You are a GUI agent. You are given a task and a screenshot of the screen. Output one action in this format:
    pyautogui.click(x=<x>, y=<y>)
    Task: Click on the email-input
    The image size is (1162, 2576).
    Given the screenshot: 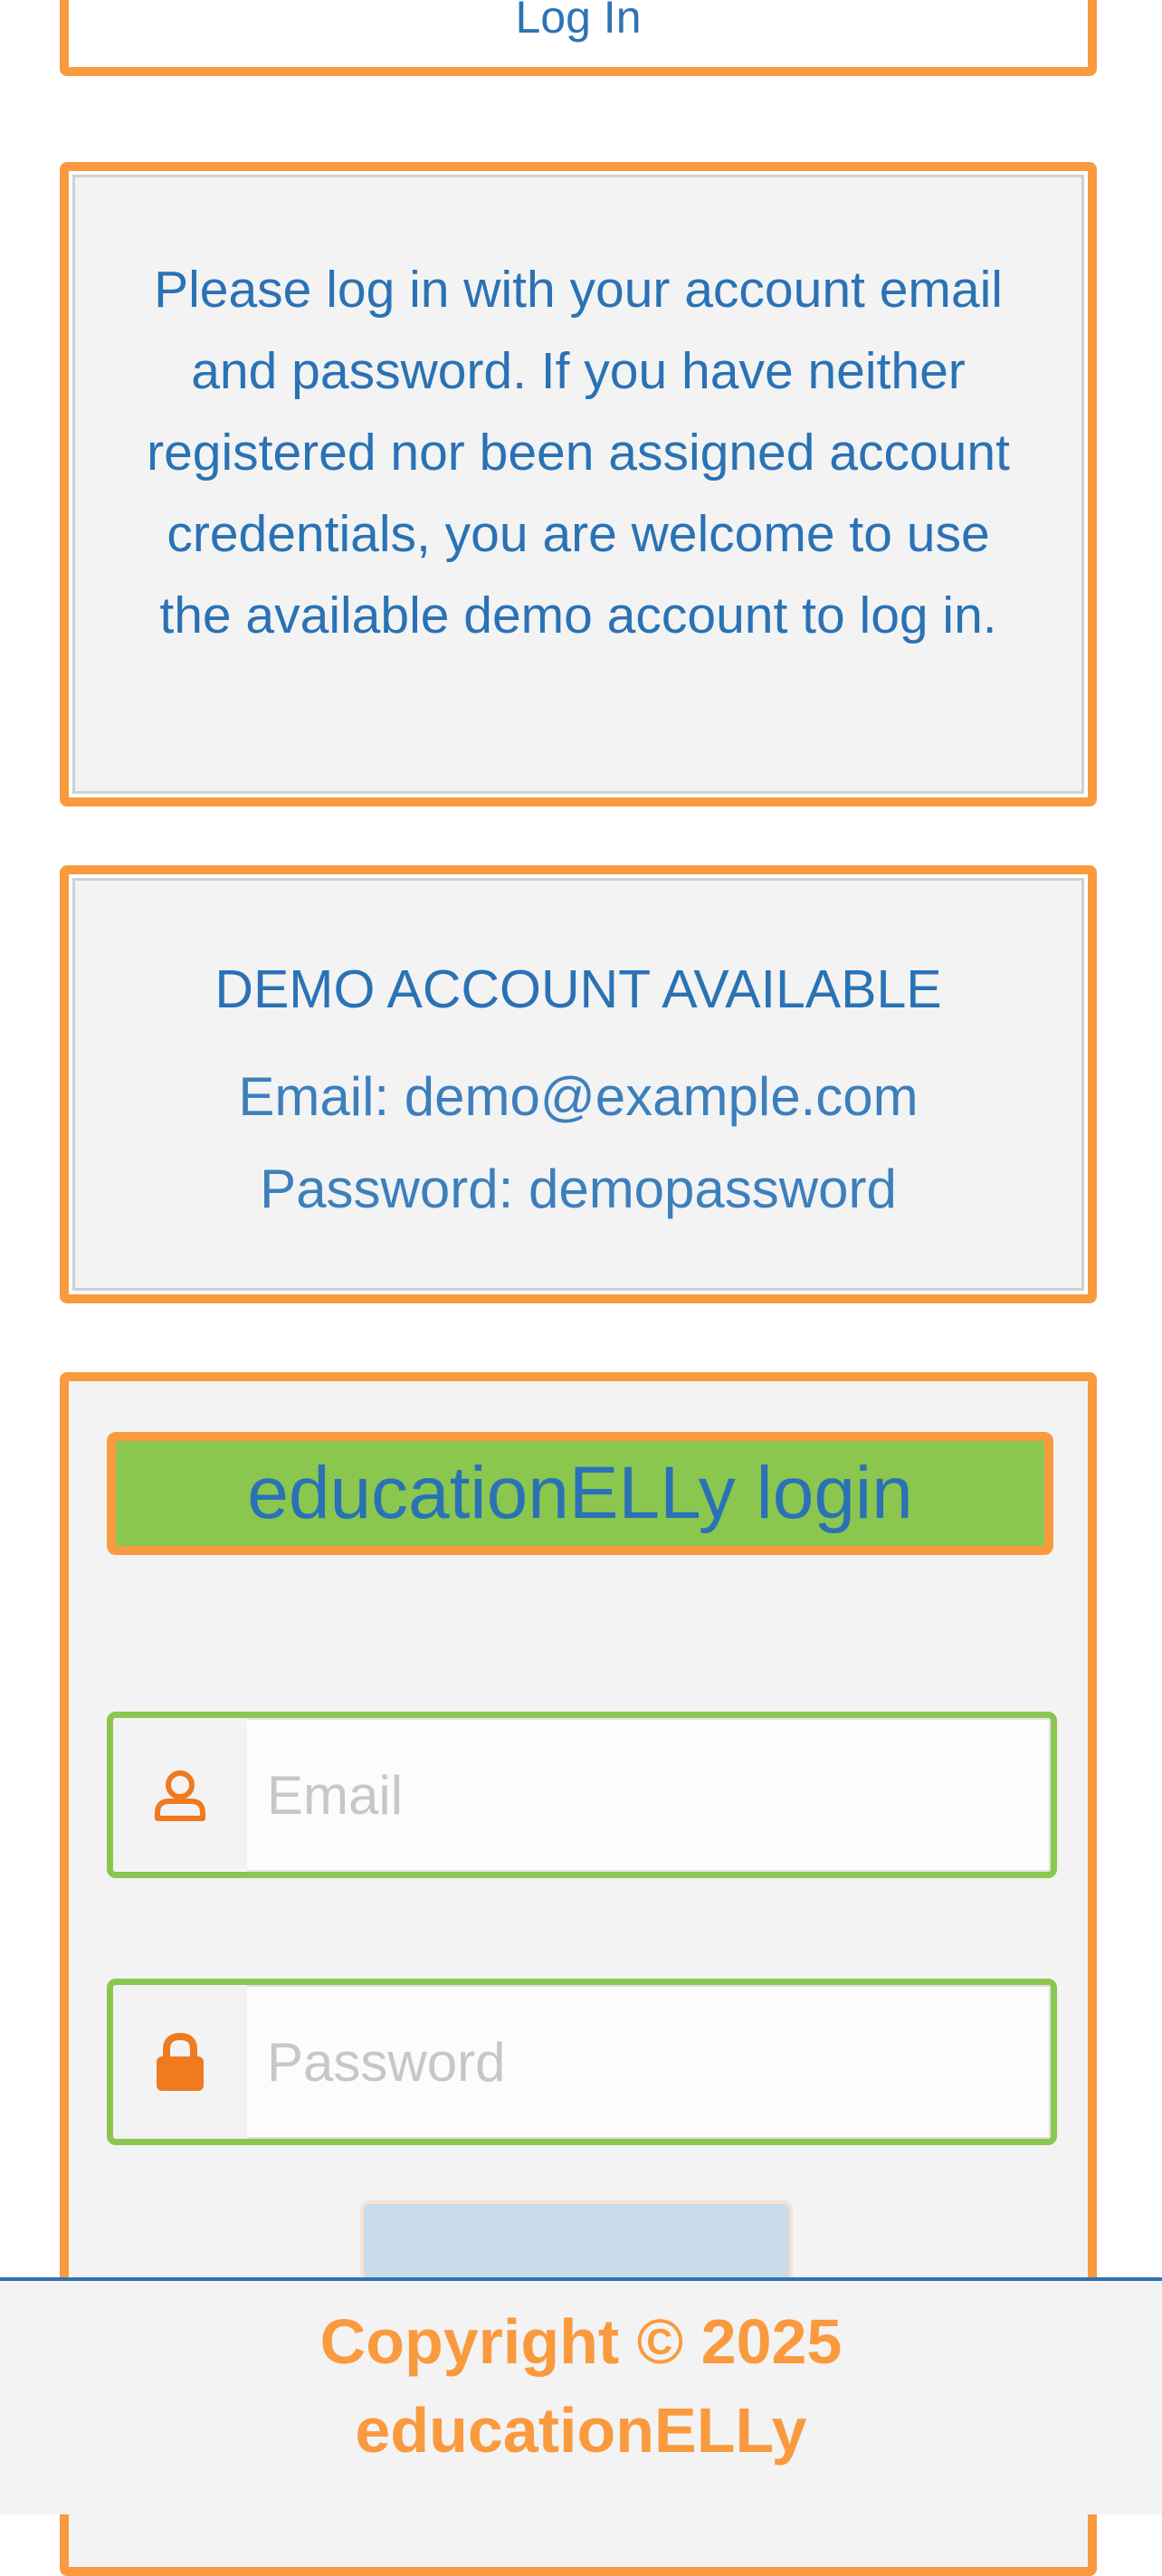 What is the action you would take?
    pyautogui.click(x=649, y=1795)
    